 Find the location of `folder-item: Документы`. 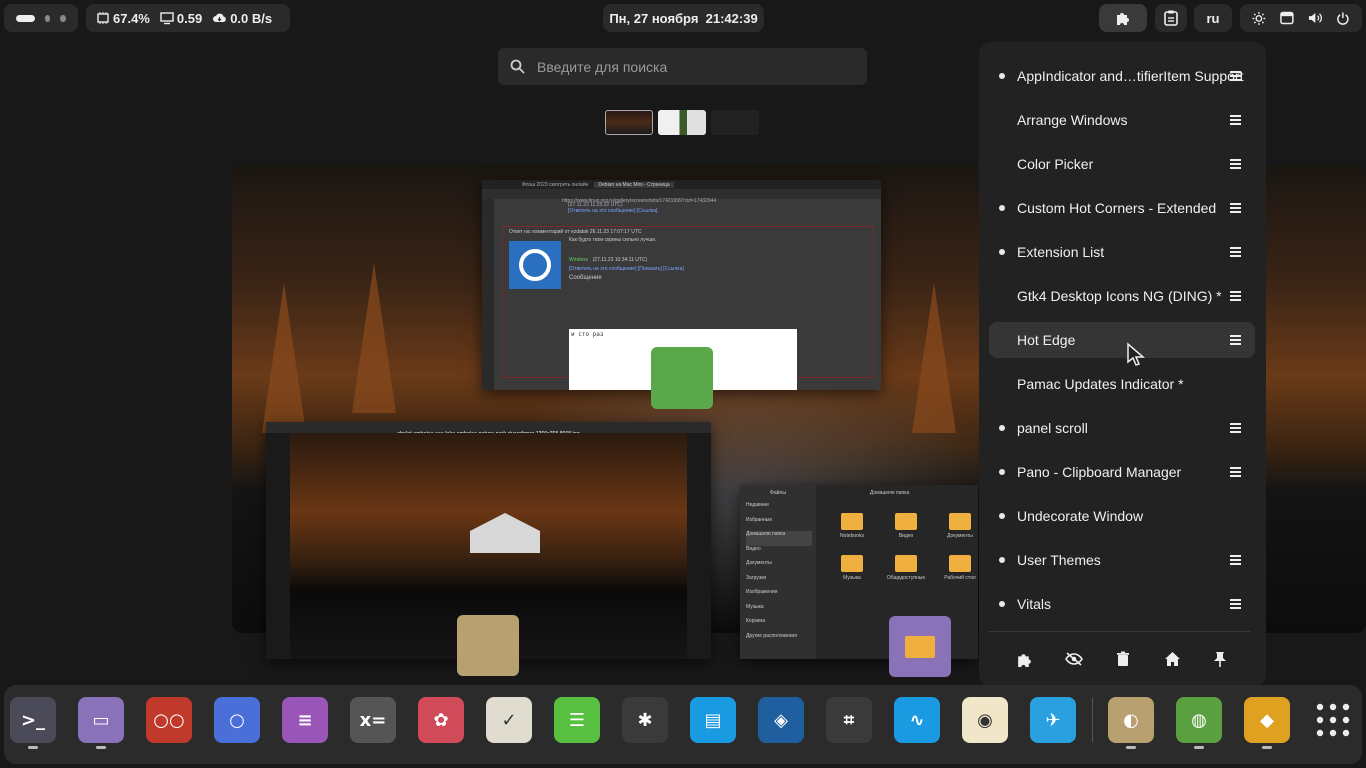

folder-item: Документы is located at coordinates (959, 526).